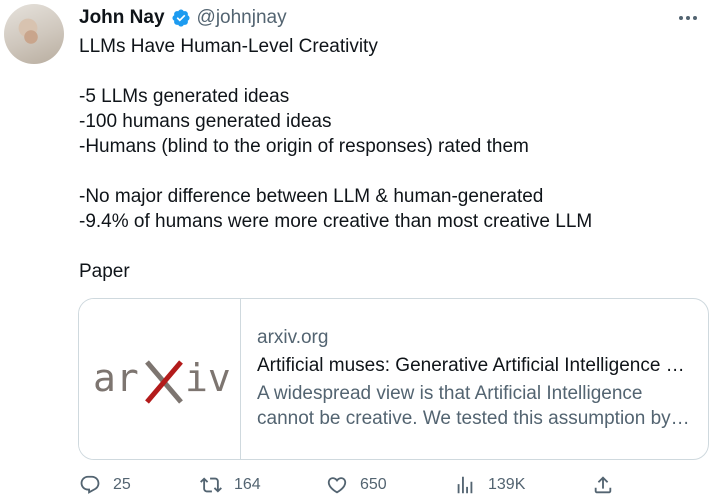 This screenshot has height=503, width=714. I want to click on action-bar: 25 164 650 139K, so click(391, 485).